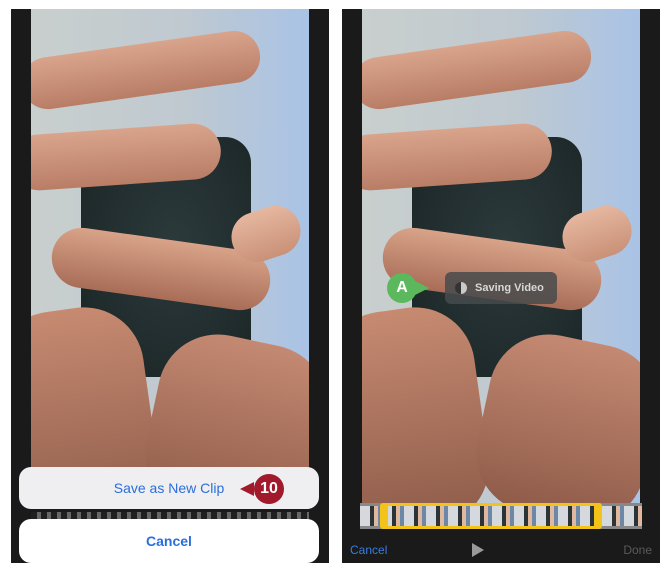 This screenshot has width=663, height=563. I want to click on trim-filmstrip, so click(501, 516).